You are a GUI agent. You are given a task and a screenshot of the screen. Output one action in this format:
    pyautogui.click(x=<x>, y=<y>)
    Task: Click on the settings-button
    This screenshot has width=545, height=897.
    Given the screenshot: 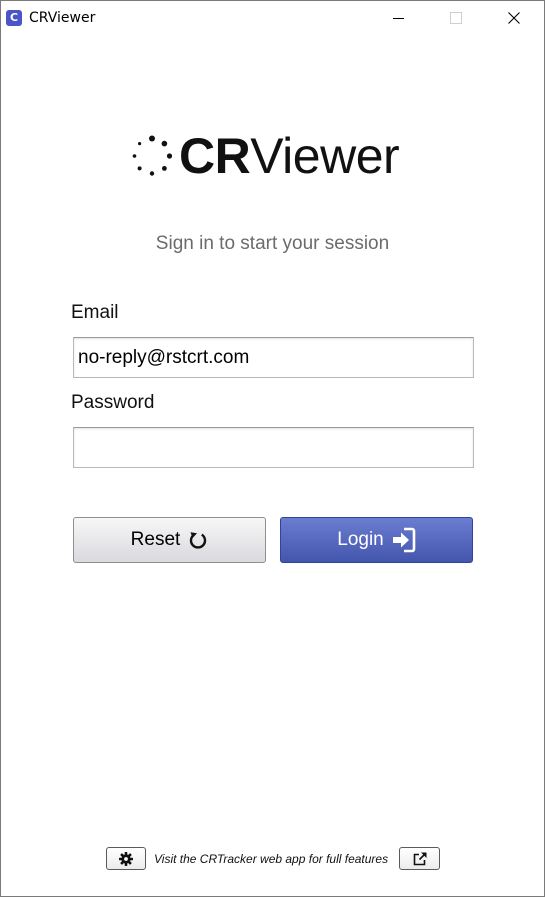 What is the action you would take?
    pyautogui.click(x=126, y=858)
    